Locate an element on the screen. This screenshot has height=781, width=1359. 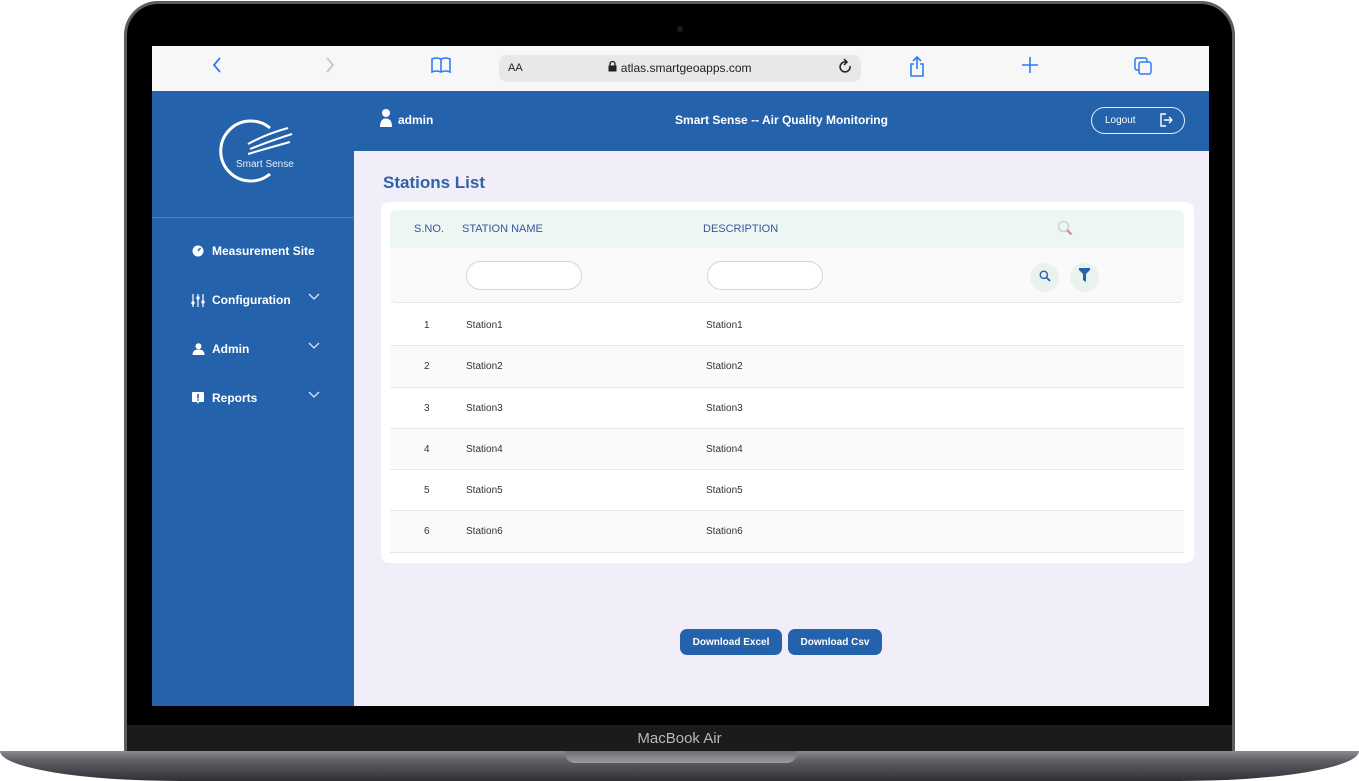
sidebar-item-reports: Reports is located at coordinates (260, 398).